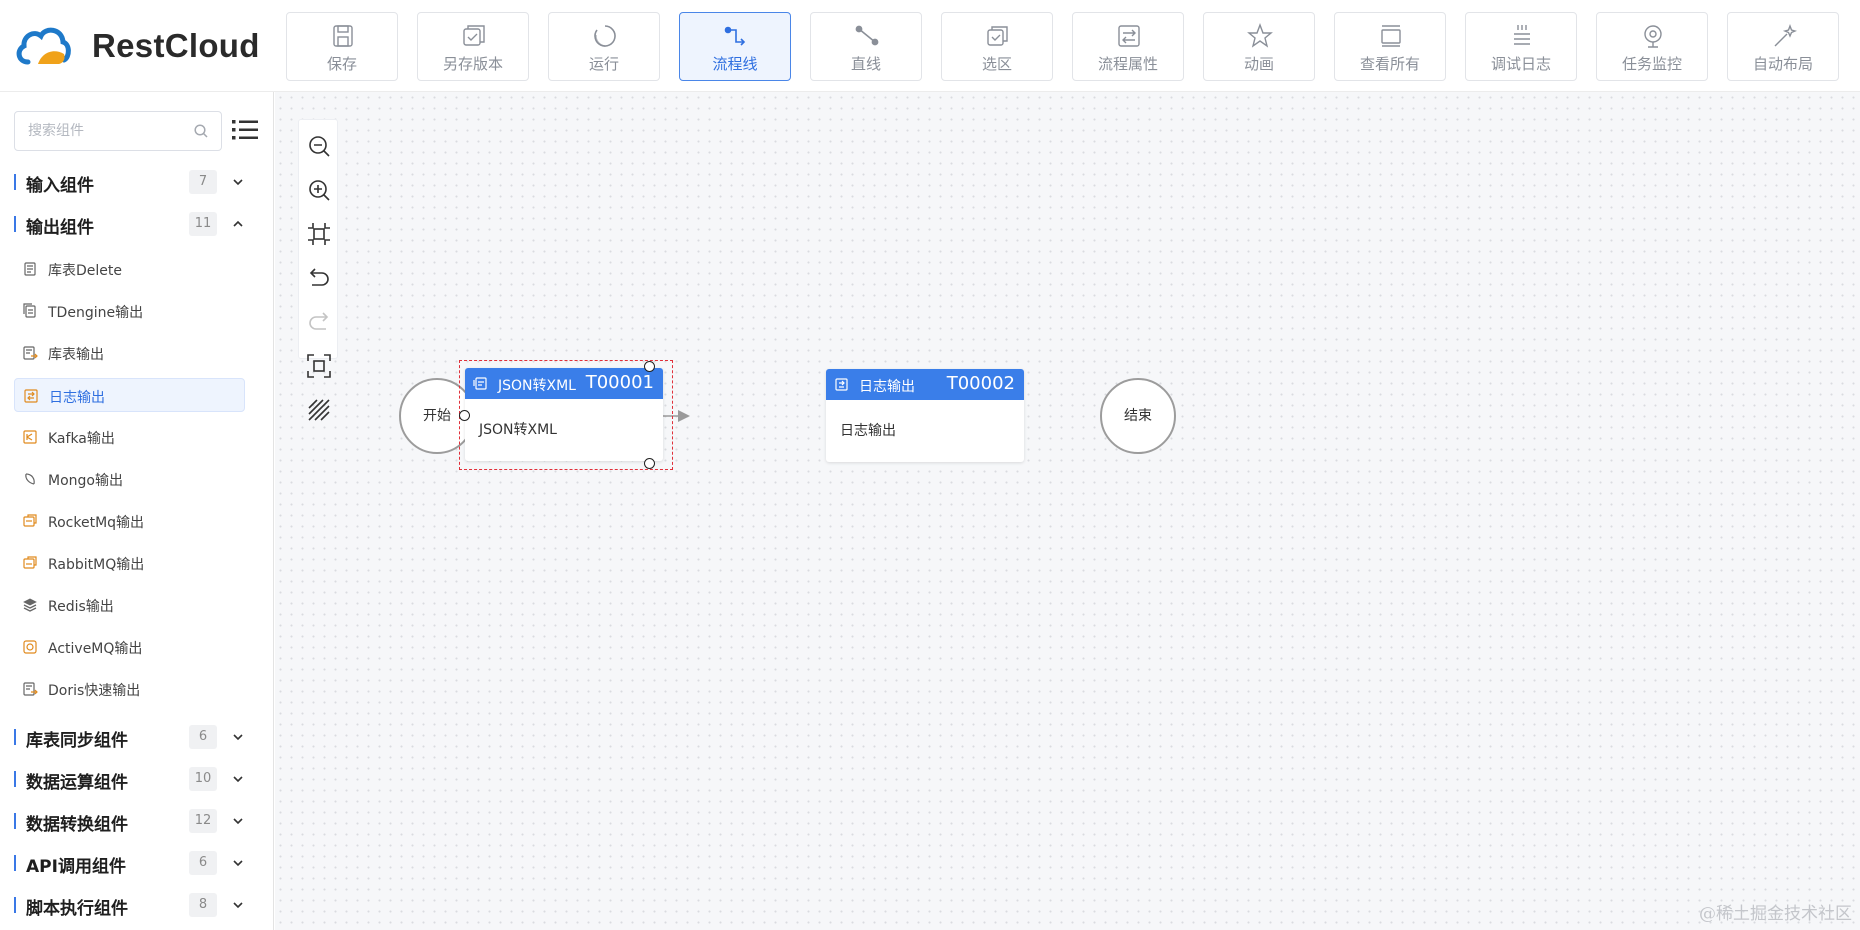  I want to click on edge-arrowhead, so click(684, 416).